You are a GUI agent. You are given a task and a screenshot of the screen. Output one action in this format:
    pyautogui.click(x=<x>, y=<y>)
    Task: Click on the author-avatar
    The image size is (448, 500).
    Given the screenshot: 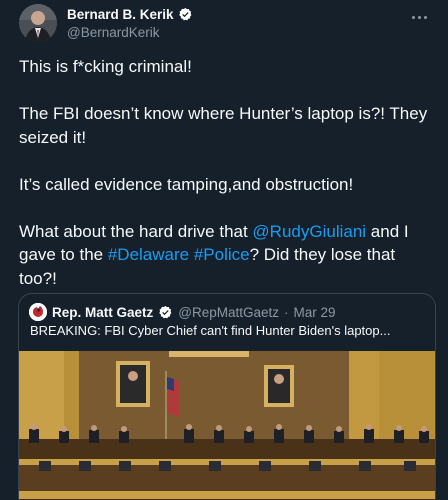 What is the action you would take?
    pyautogui.click(x=38, y=23)
    